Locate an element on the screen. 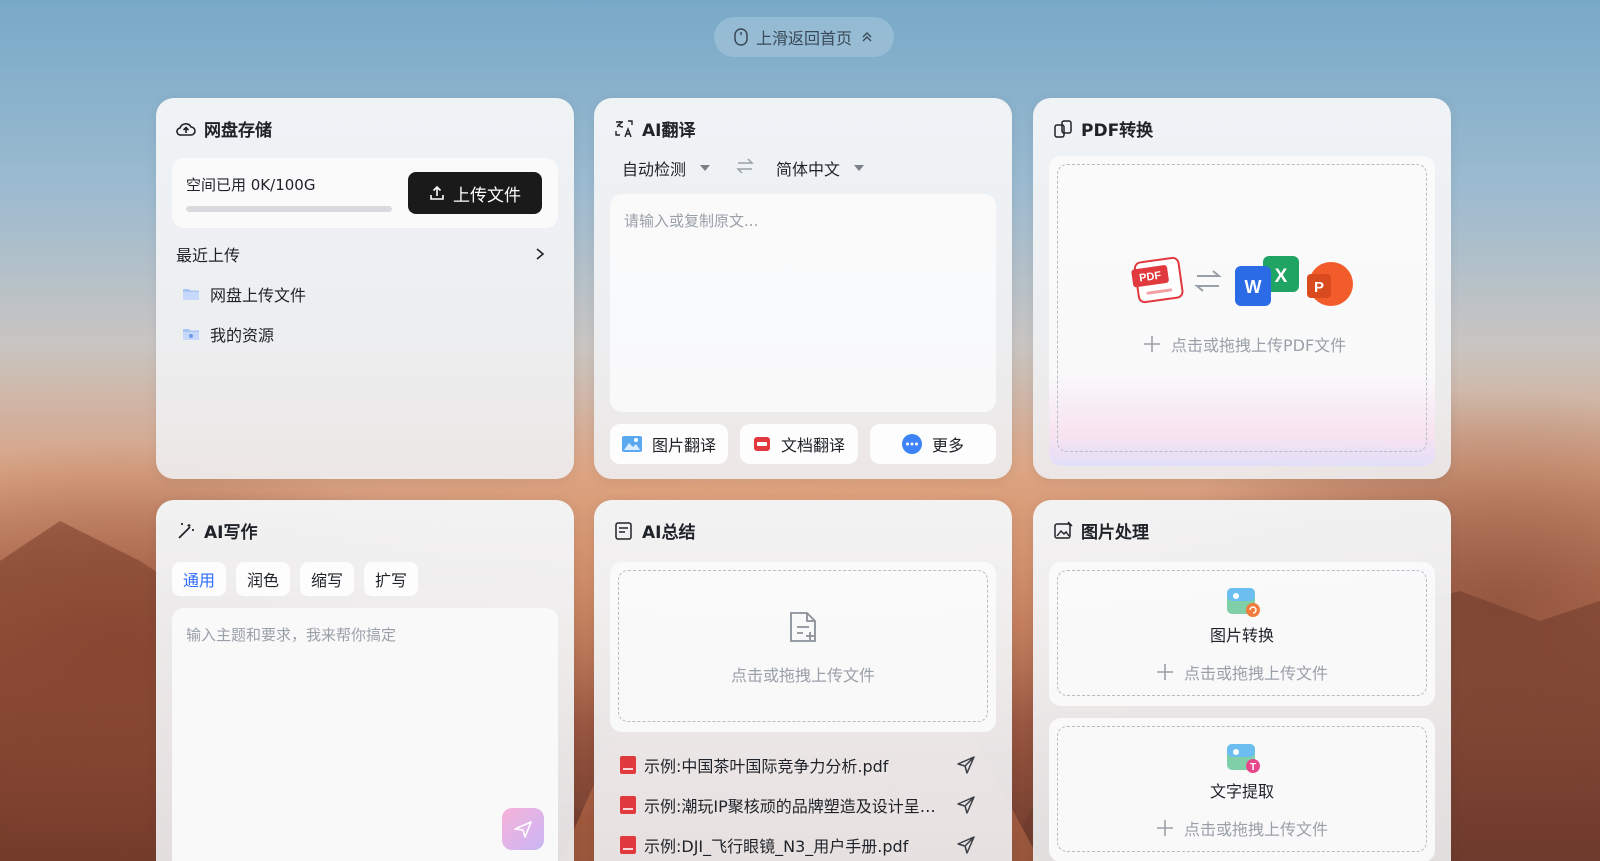  upload-icon is located at coordinates (437, 192).